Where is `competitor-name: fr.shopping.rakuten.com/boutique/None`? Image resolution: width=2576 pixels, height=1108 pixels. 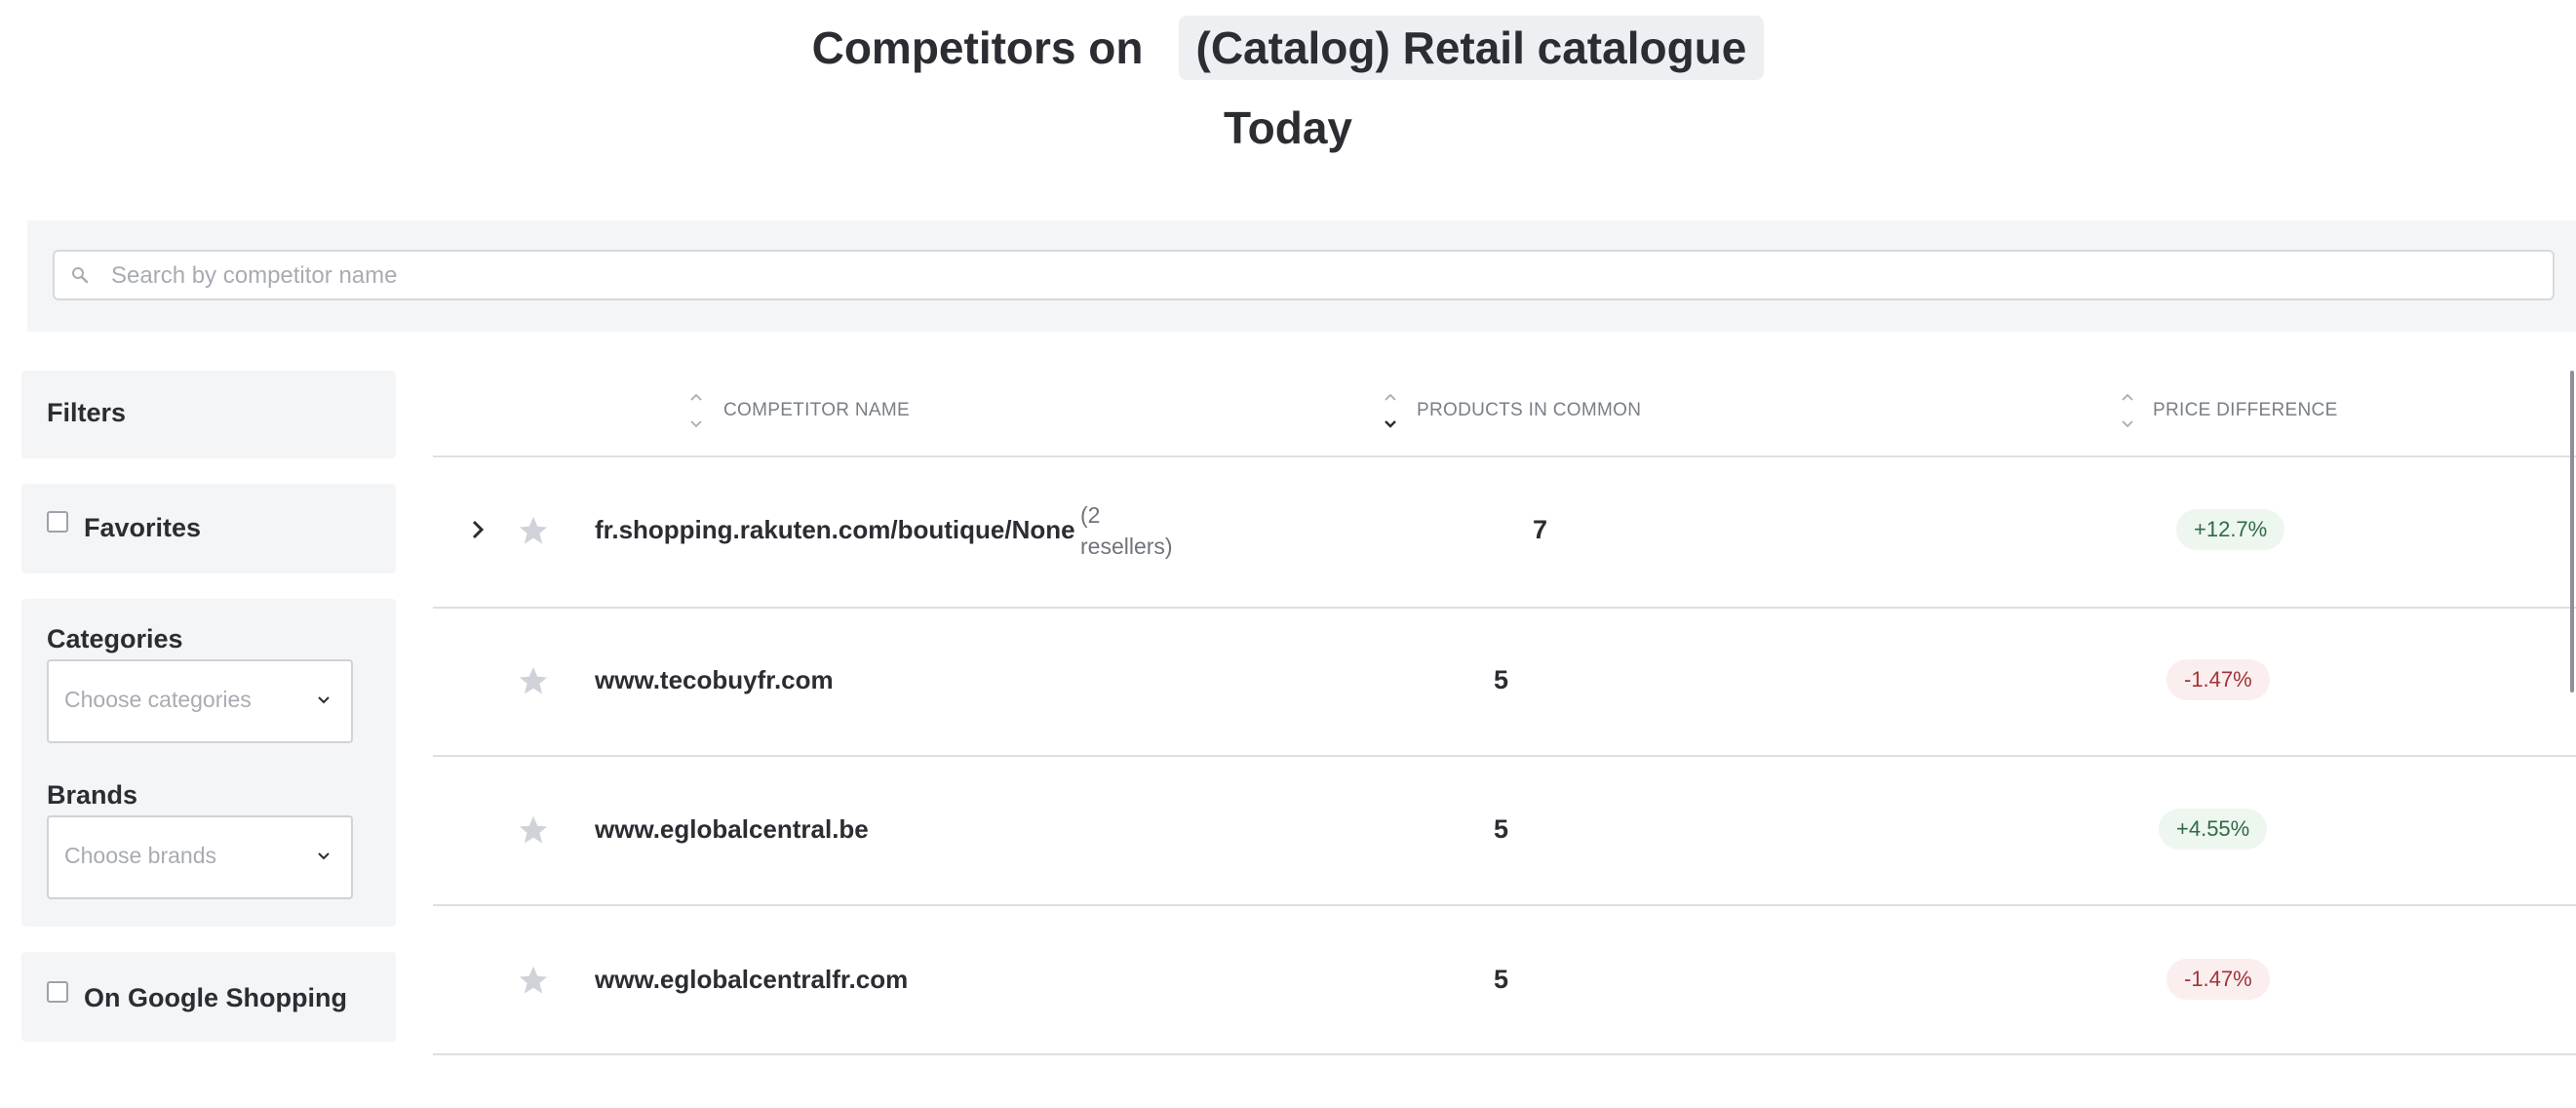 competitor-name: fr.shopping.rakuten.com/boutique/None is located at coordinates (835, 530).